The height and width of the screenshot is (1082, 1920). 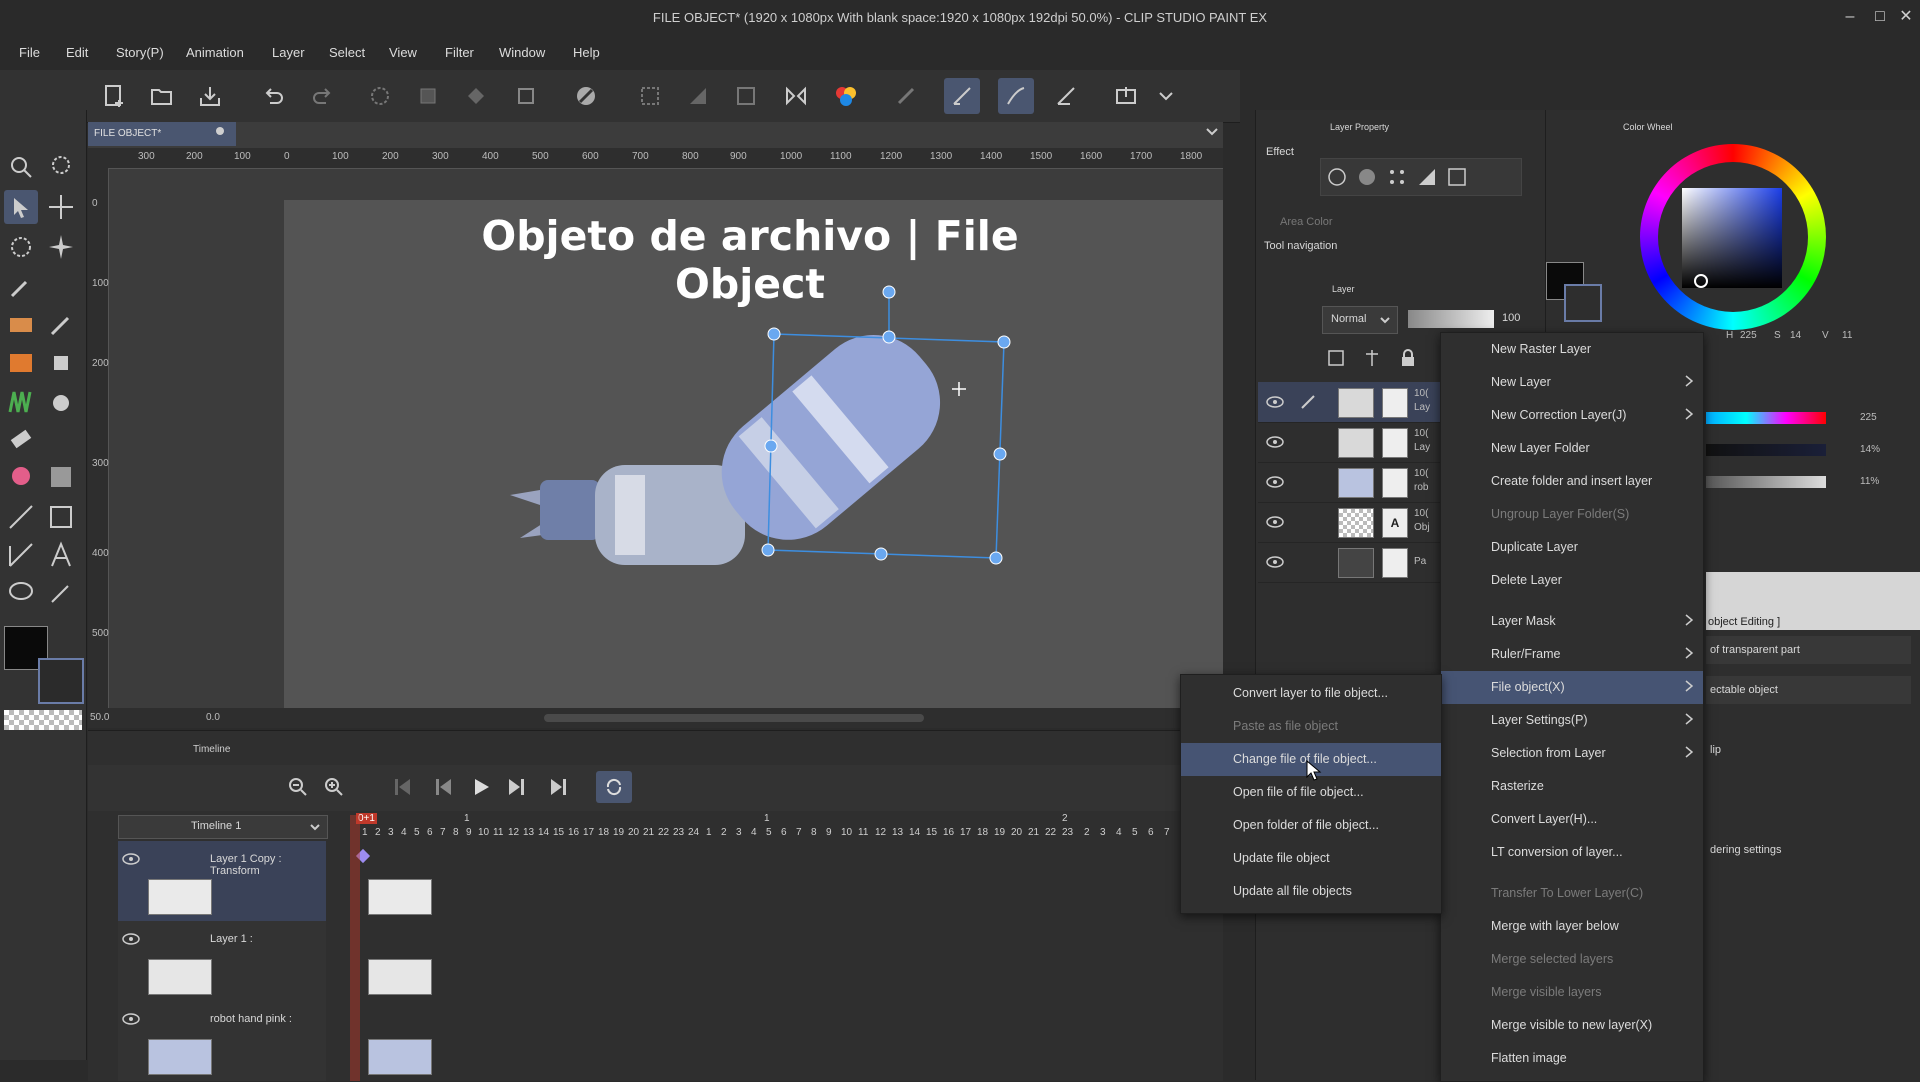 What do you see at coordinates (1572, 621) in the screenshot?
I see `menu-layer-mask: Layer Mask` at bounding box center [1572, 621].